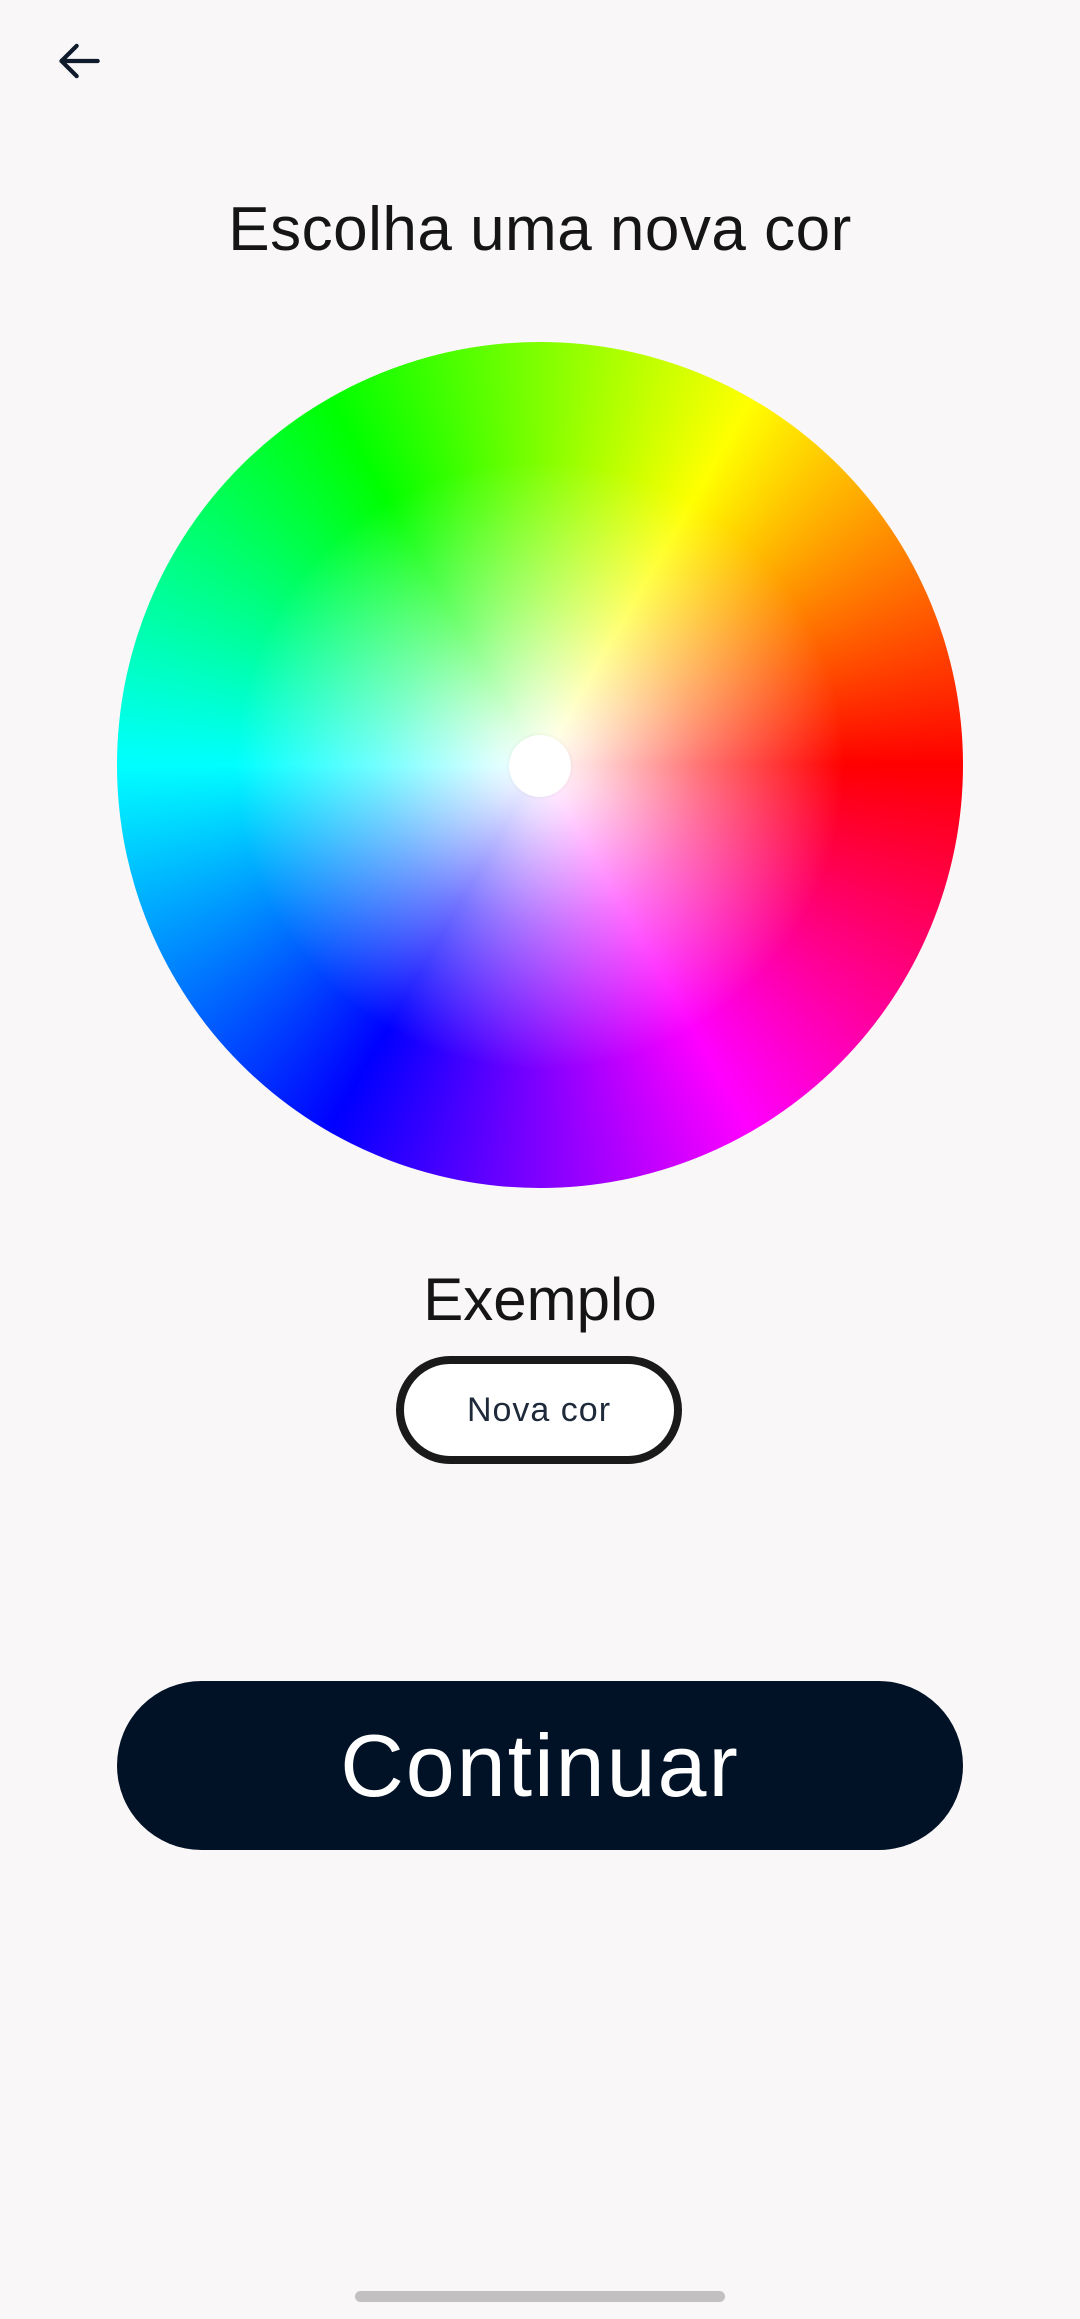  What do you see at coordinates (540, 1299) in the screenshot?
I see `example-label: Exemplo` at bounding box center [540, 1299].